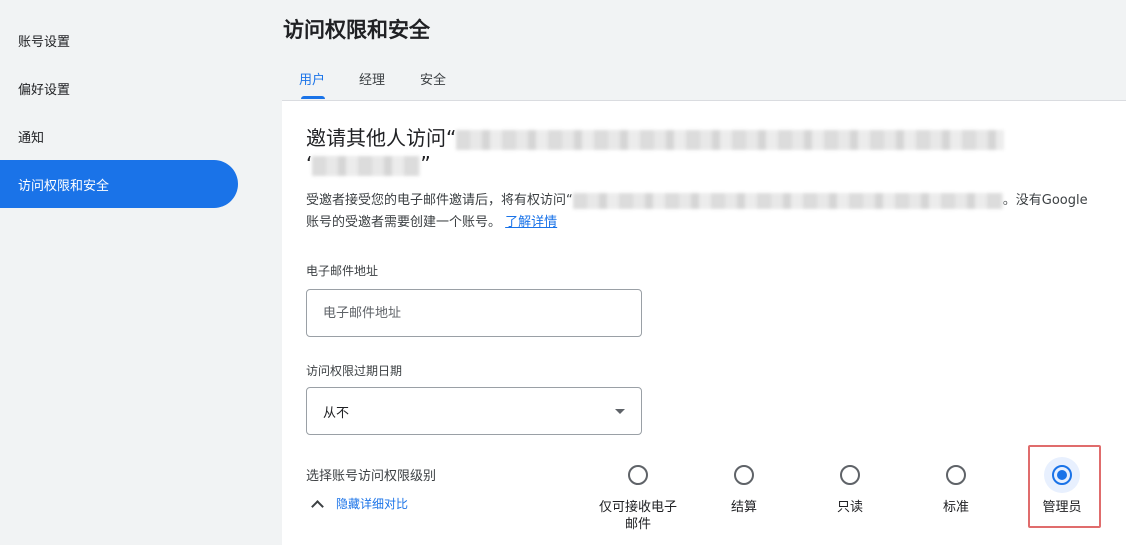 This screenshot has width=1126, height=545. What do you see at coordinates (313, 97) in the screenshot?
I see `active-tab-indicator` at bounding box center [313, 97].